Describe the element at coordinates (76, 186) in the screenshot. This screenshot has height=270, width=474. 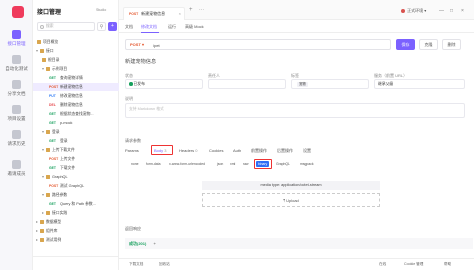
I see `tree-endpoint: POST 测试 GraphQL` at that location.